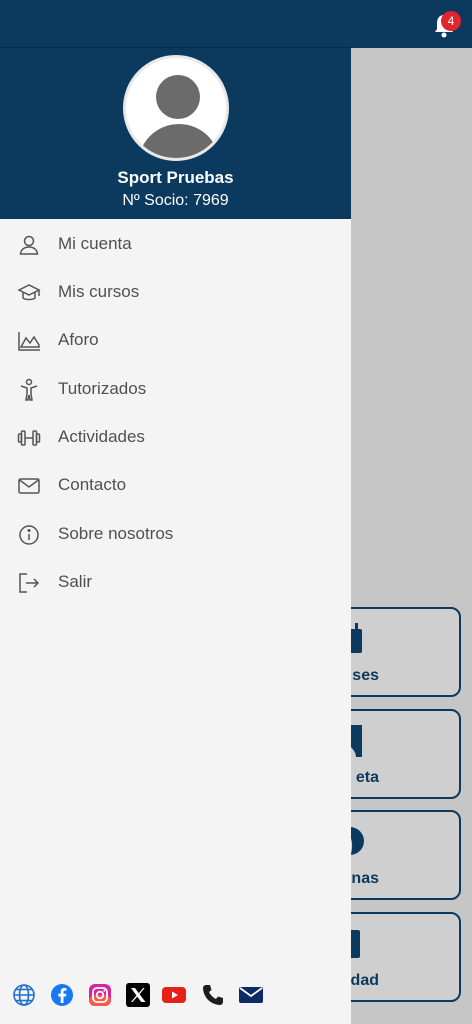 The height and width of the screenshot is (1024, 472). Describe the element at coordinates (101, 436) in the screenshot. I see `menu-item-label: Actividades` at that location.